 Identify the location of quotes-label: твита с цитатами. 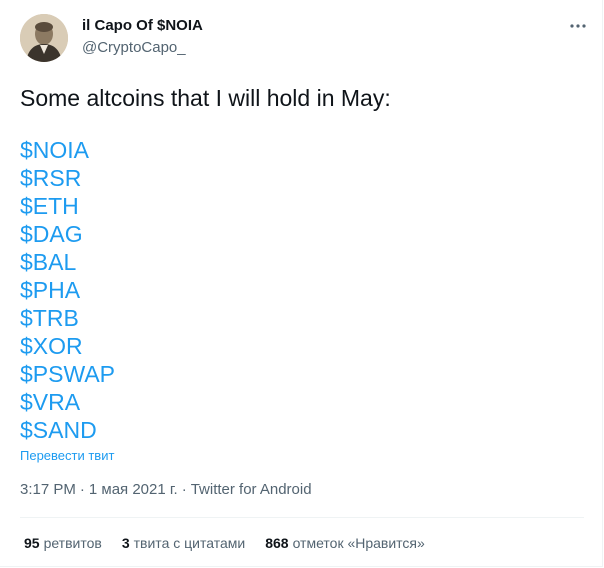
(189, 543).